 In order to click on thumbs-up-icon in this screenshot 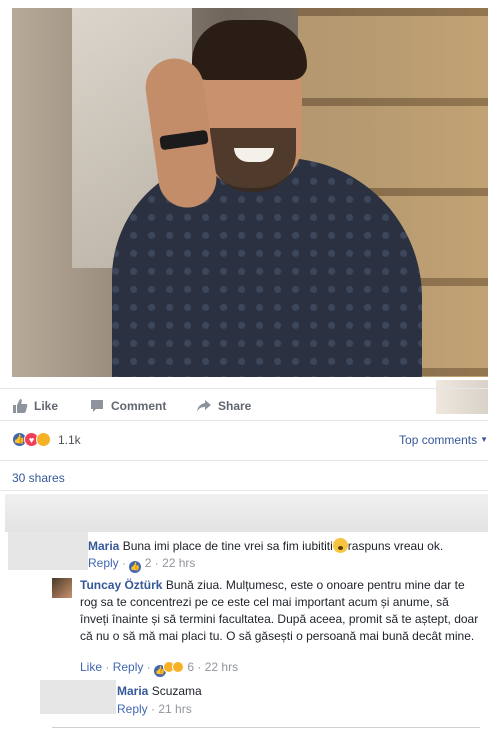, I will do `click(20, 406)`.